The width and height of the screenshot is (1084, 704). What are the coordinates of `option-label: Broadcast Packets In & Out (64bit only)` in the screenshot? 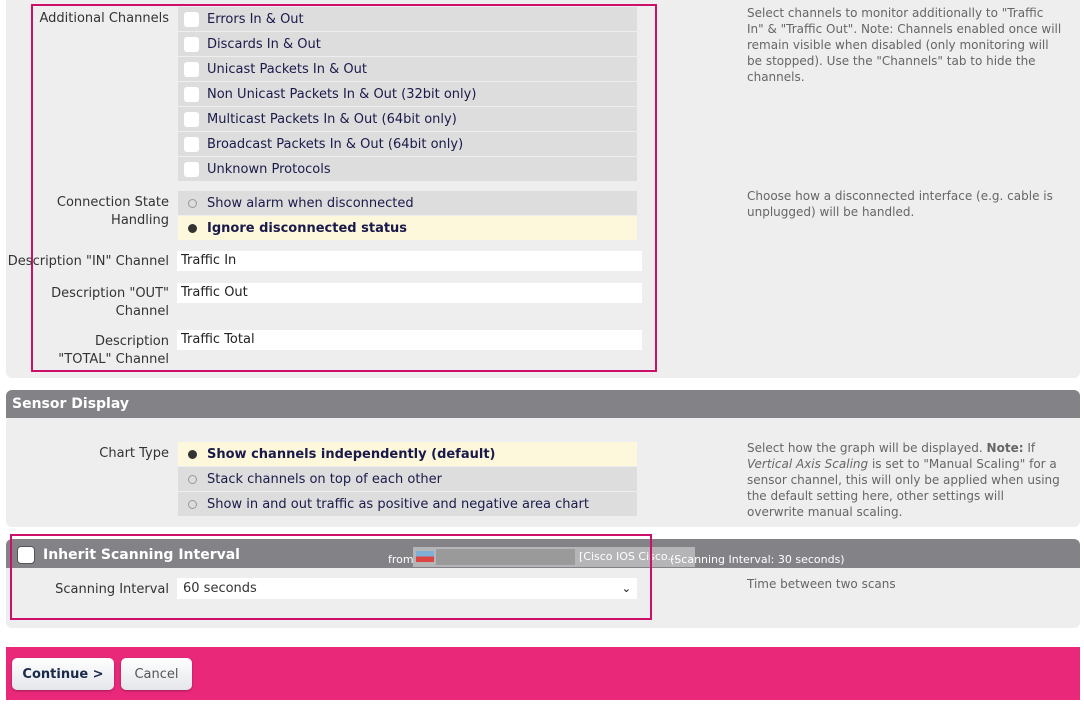 It's located at (335, 144).